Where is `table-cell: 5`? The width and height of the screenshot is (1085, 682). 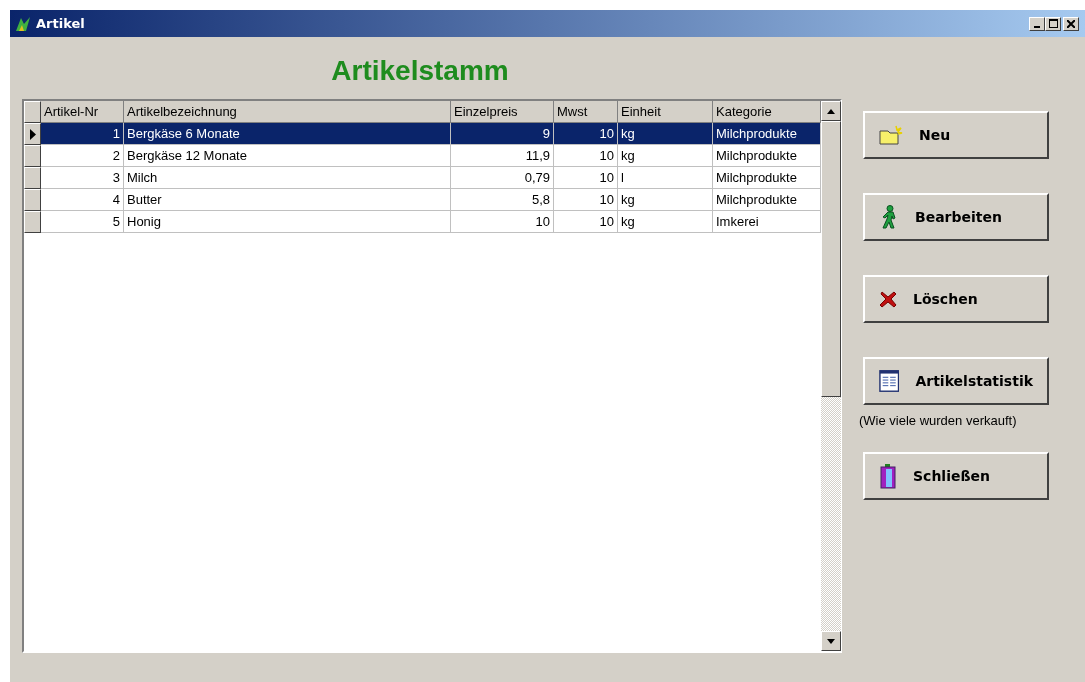
table-cell: 5 is located at coordinates (82, 222).